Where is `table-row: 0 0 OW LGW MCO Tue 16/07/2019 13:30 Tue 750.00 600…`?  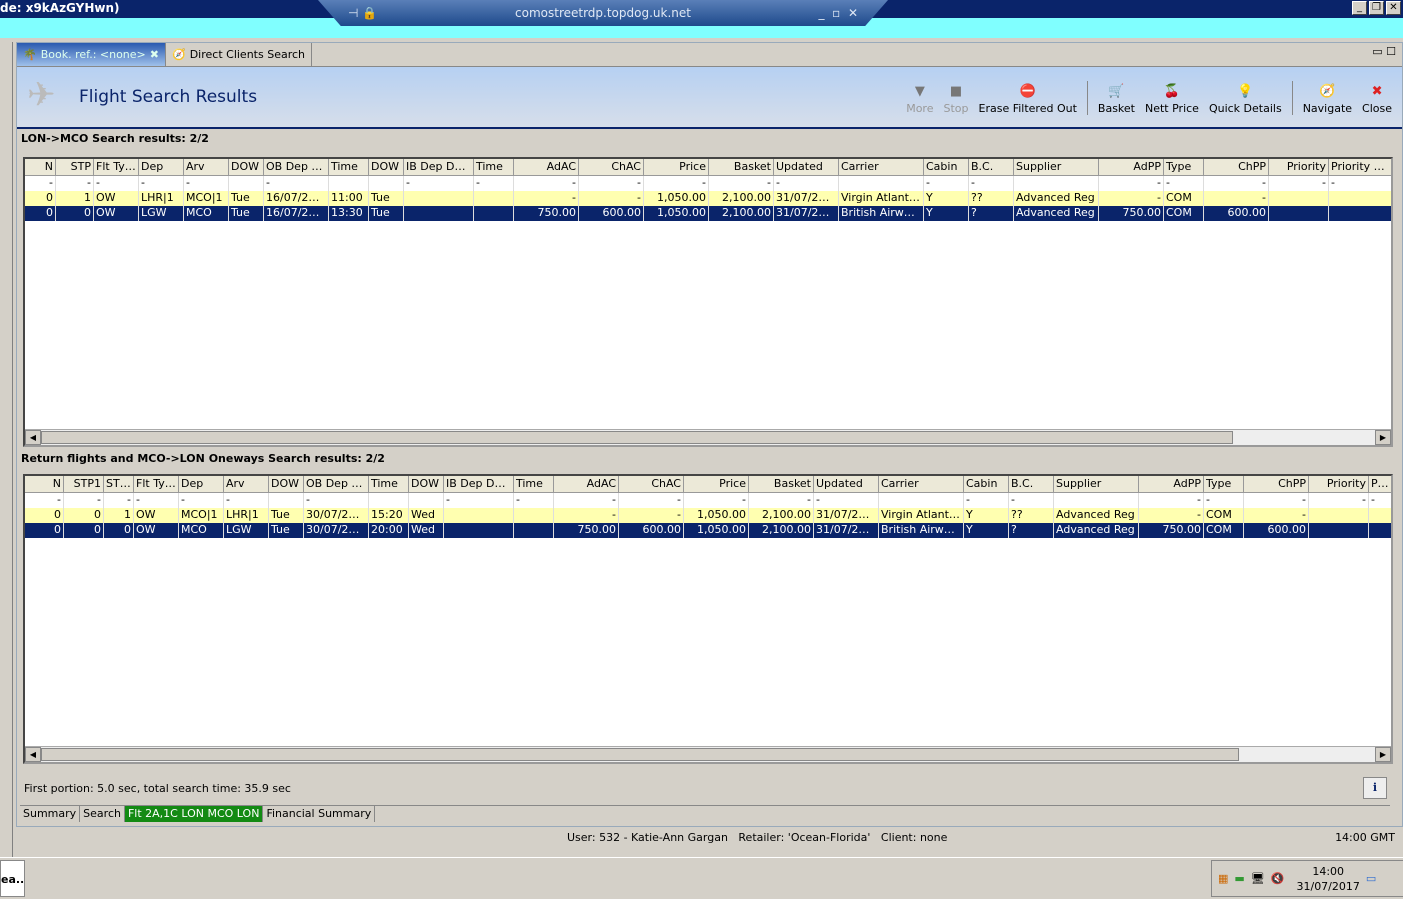 table-row: 0 0 OW LGW MCO Tue 16/07/2019 13:30 Tue 750.00 600… is located at coordinates (708, 213).